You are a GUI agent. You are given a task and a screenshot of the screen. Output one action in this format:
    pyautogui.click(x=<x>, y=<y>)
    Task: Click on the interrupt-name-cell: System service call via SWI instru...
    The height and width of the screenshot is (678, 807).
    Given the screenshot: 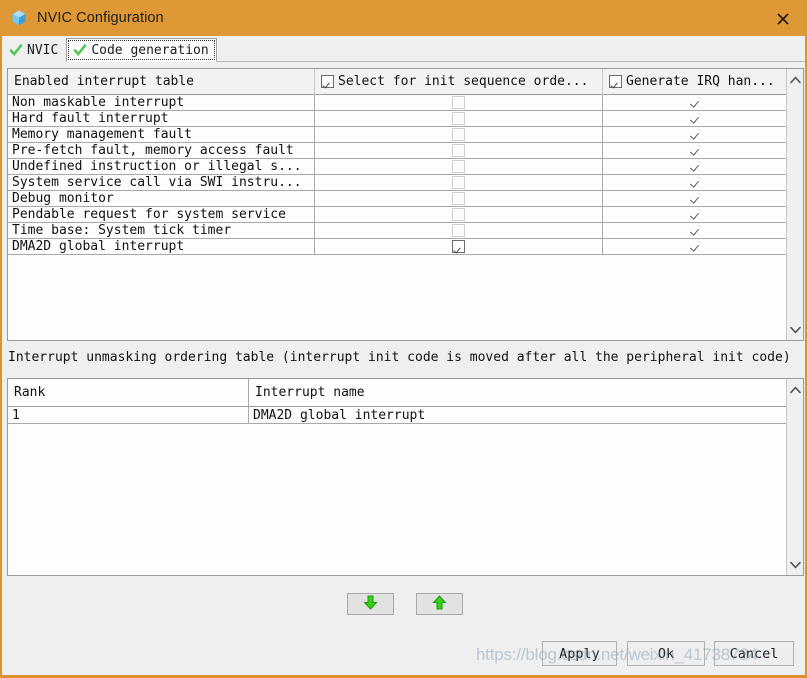 What is the action you would take?
    pyautogui.click(x=157, y=182)
    